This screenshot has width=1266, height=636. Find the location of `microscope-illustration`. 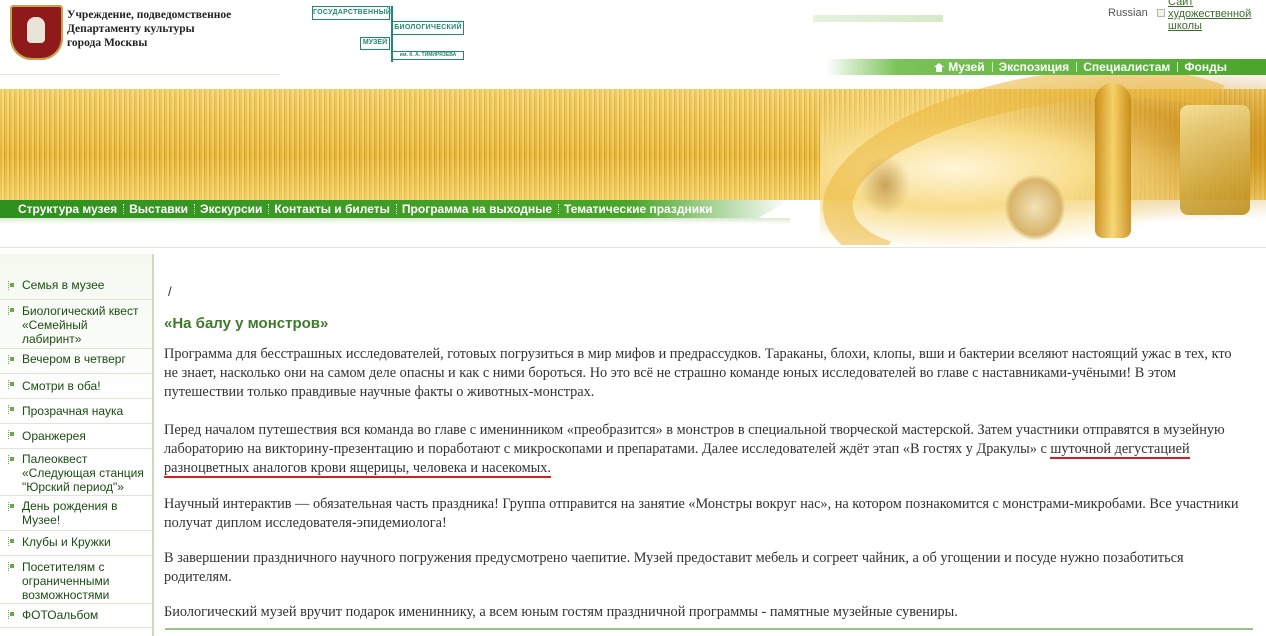

microscope-illustration is located at coordinates (1215, 160).